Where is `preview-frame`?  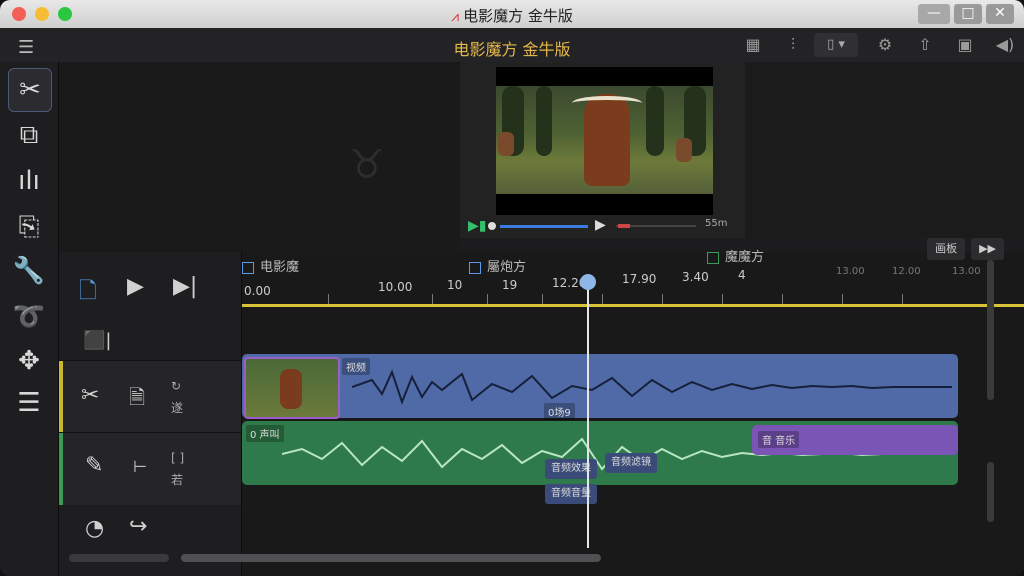 preview-frame is located at coordinates (604, 141).